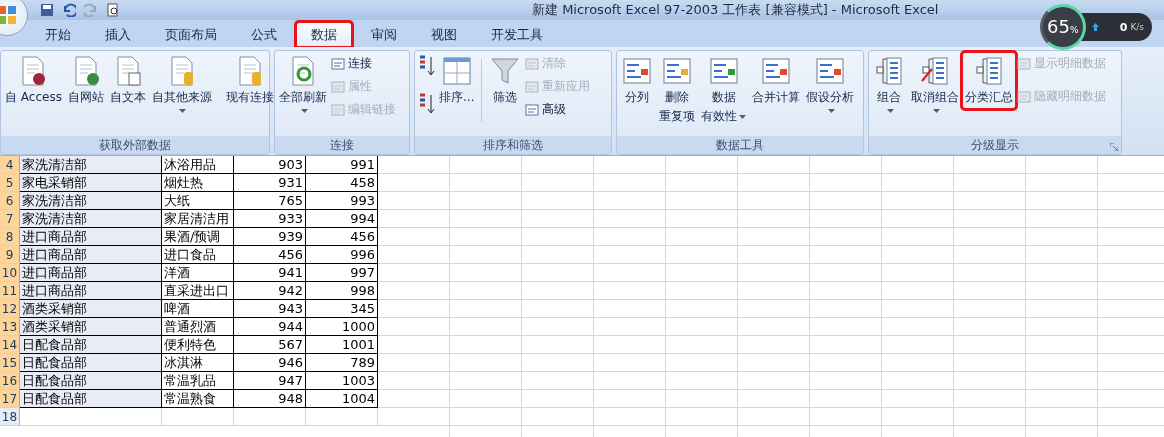 Image resolution: width=1164 pixels, height=437 pixels. Describe the element at coordinates (264, 34) in the screenshot. I see `ribbon-tab: 公式` at that location.